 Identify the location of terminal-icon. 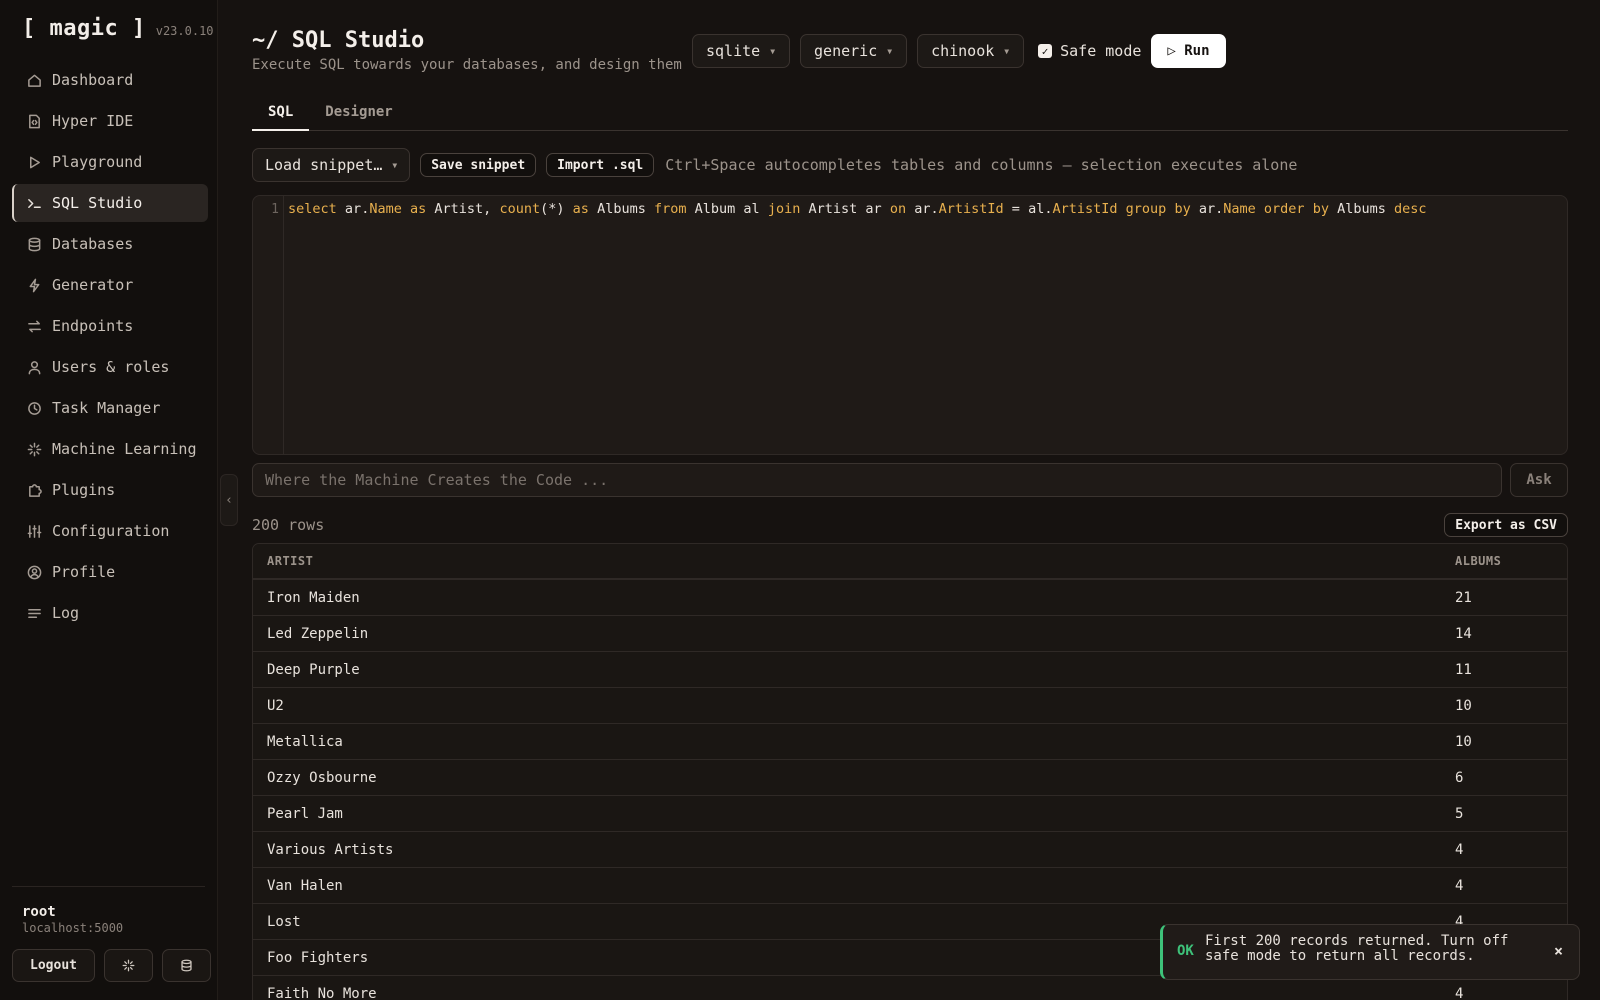
(34, 203).